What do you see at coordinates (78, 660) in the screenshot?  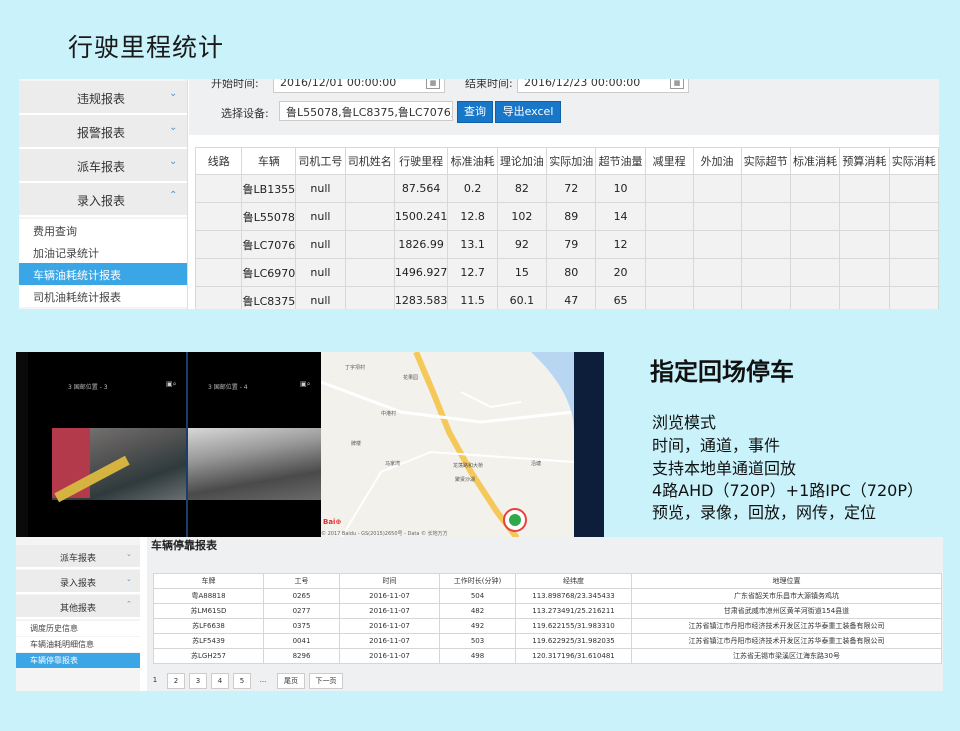 I see `sidebar-item-parking-report: 车辆停靠报表` at bounding box center [78, 660].